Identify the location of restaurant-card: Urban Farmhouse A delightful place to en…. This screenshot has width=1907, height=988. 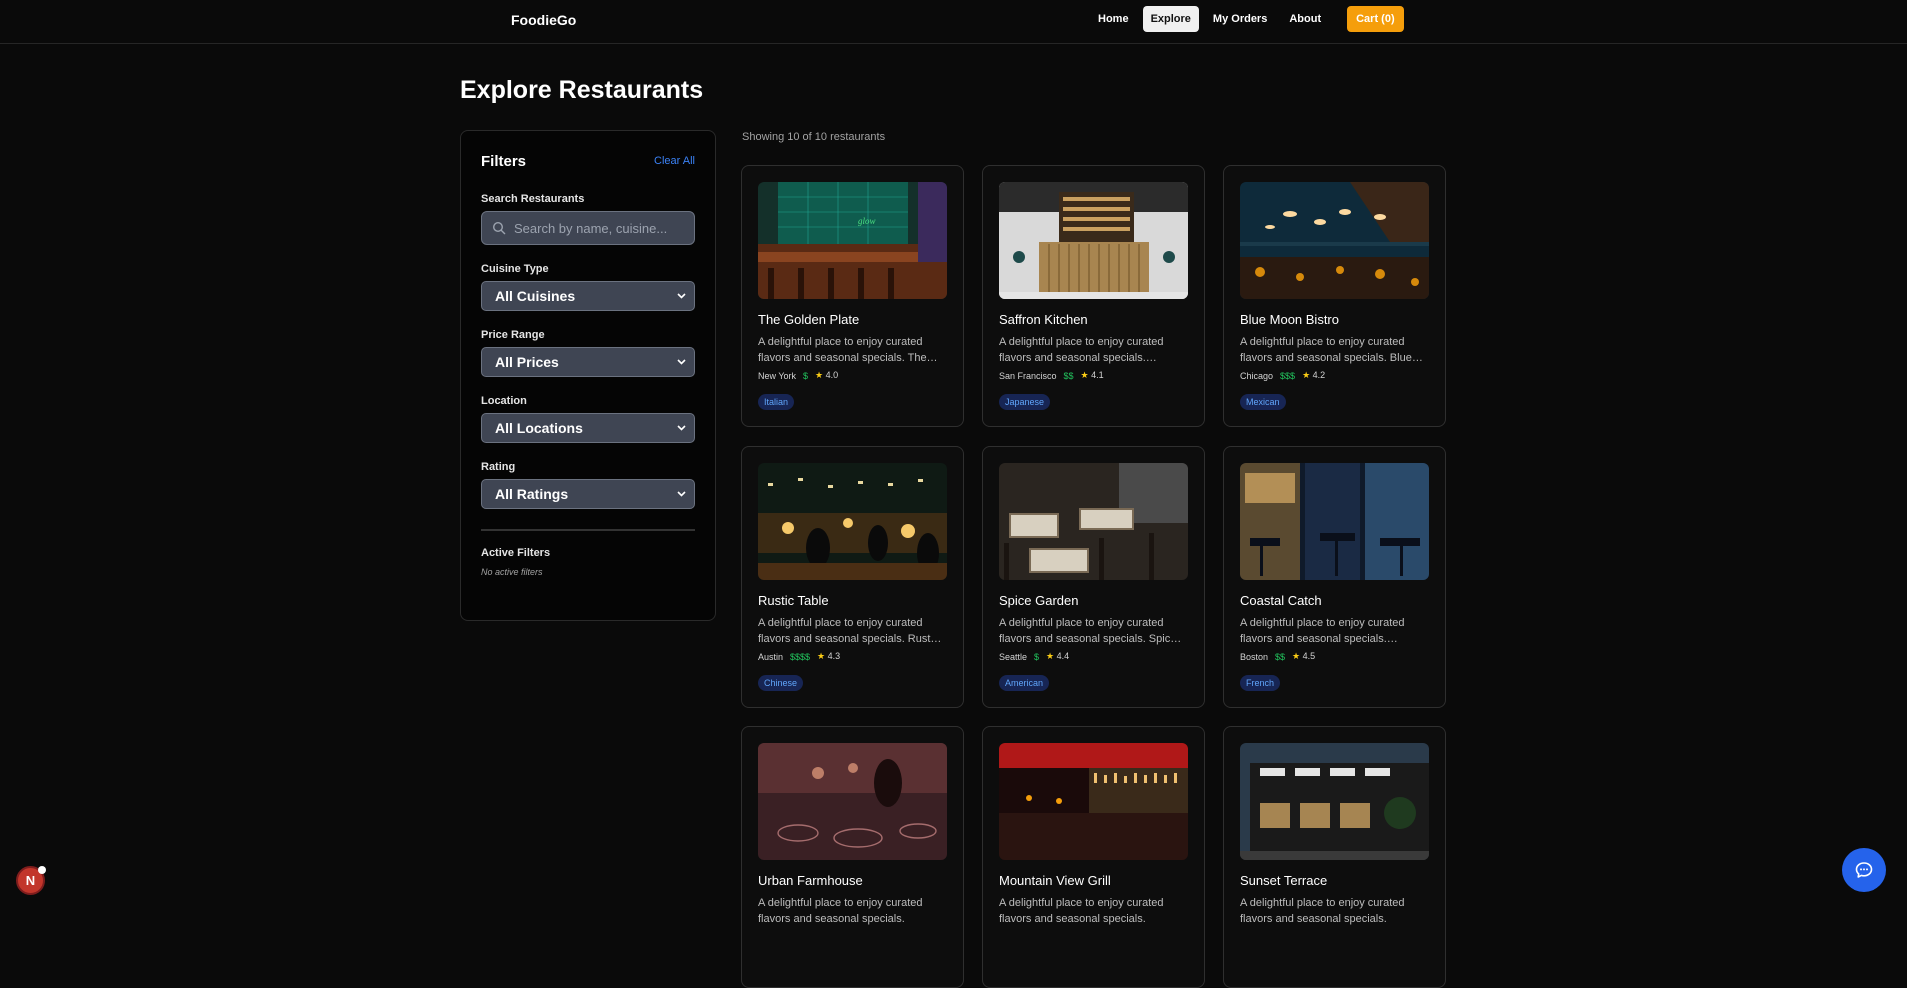
(852, 857).